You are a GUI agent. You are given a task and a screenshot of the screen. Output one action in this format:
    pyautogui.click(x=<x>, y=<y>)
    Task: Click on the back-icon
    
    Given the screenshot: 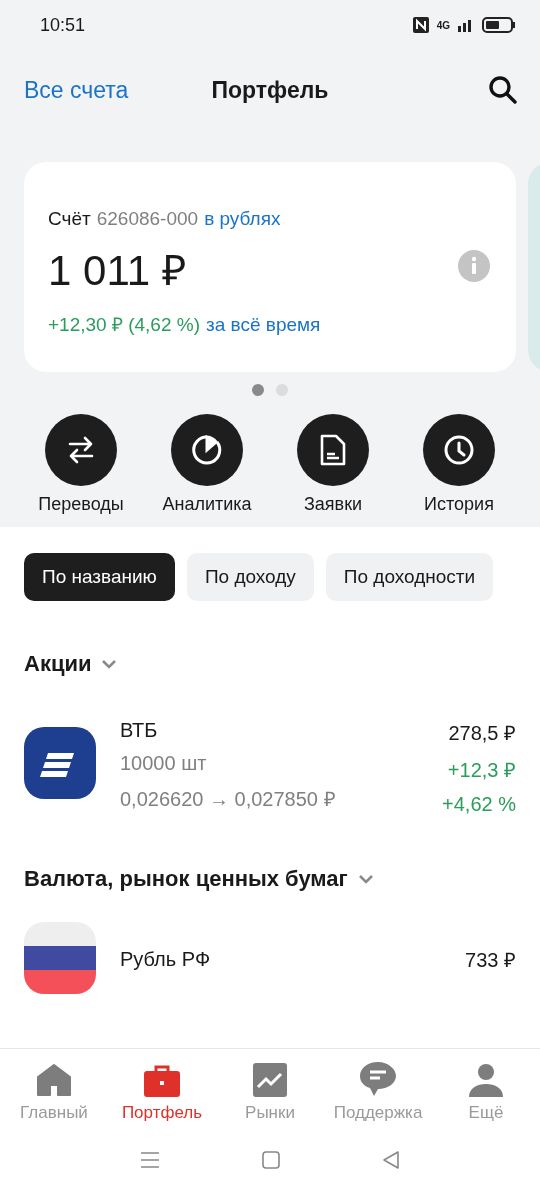 What is the action you would take?
    pyautogui.click(x=391, y=1160)
    